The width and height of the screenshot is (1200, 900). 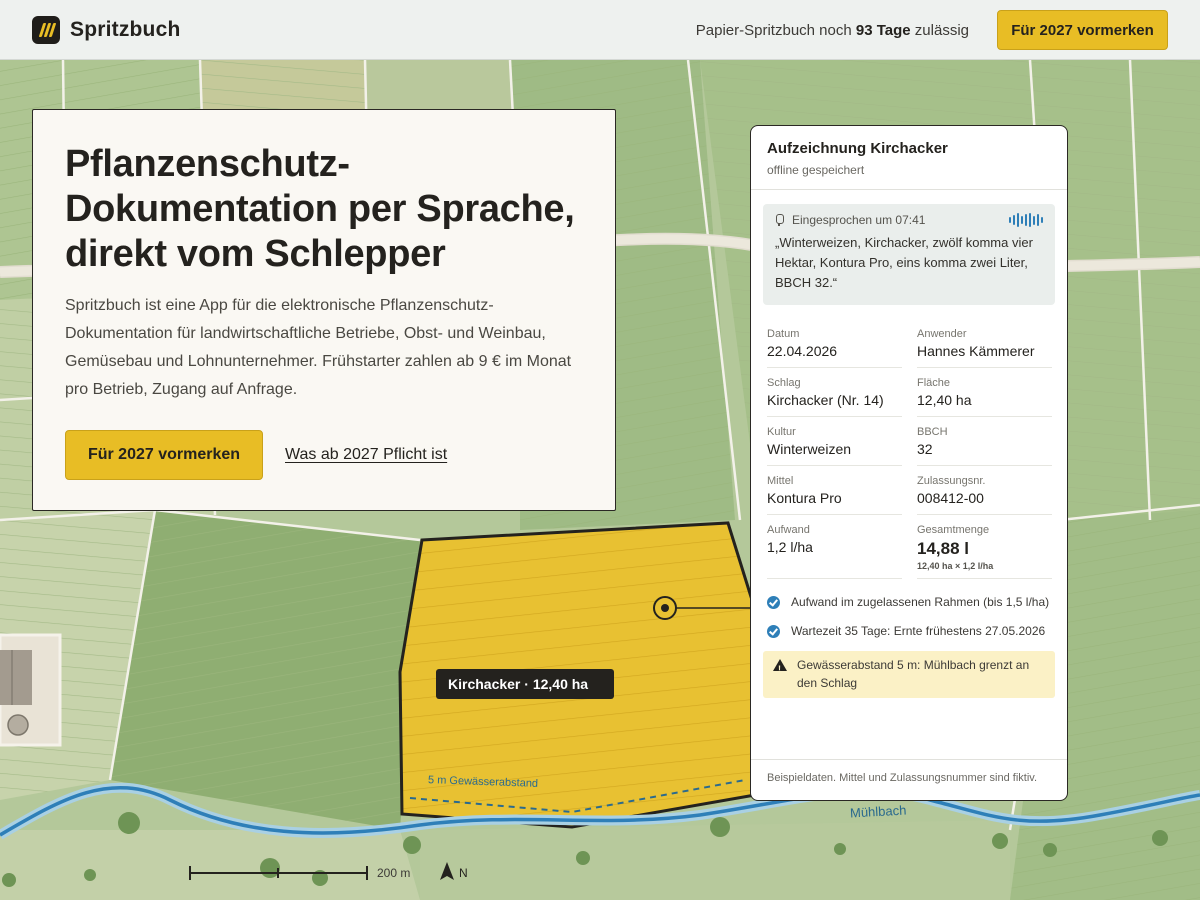 What do you see at coordinates (825, 400) in the screenshot?
I see `field-value: Kirchacker (Nr. 14)` at bounding box center [825, 400].